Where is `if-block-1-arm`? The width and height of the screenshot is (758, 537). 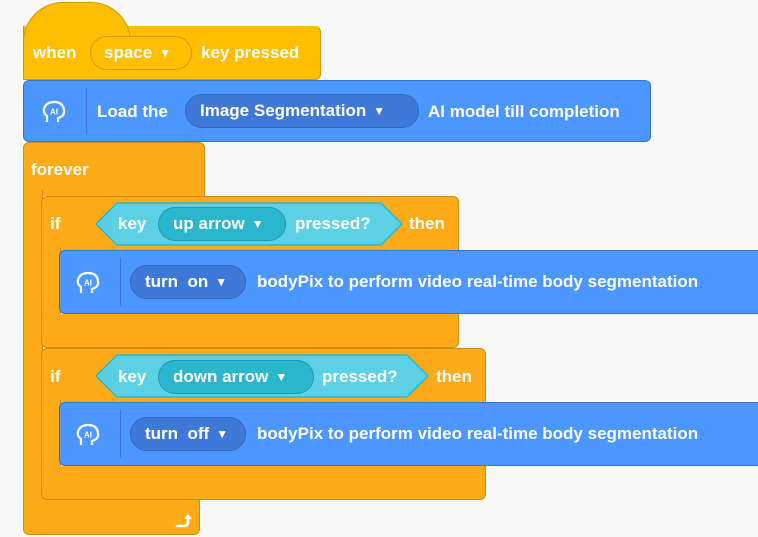 if-block-1-arm is located at coordinates (51, 283).